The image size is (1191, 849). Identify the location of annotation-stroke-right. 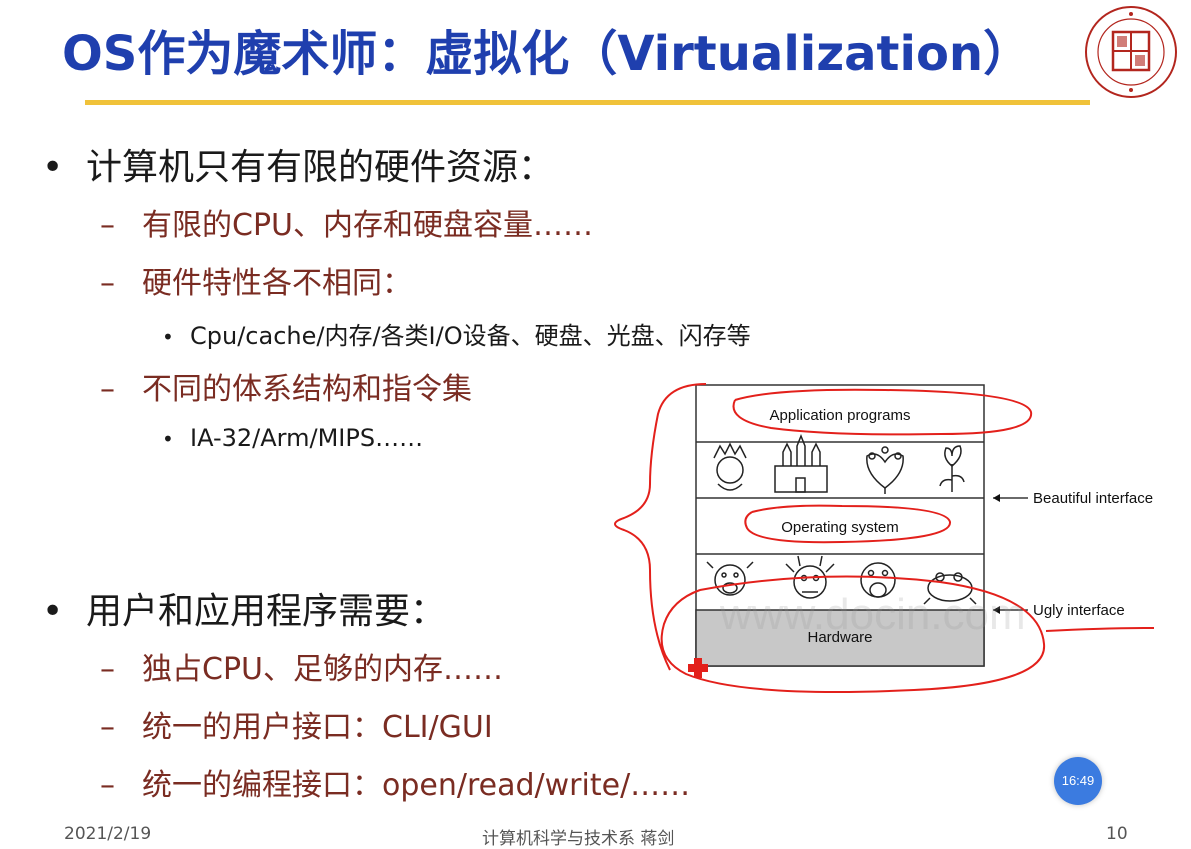
(1100, 629).